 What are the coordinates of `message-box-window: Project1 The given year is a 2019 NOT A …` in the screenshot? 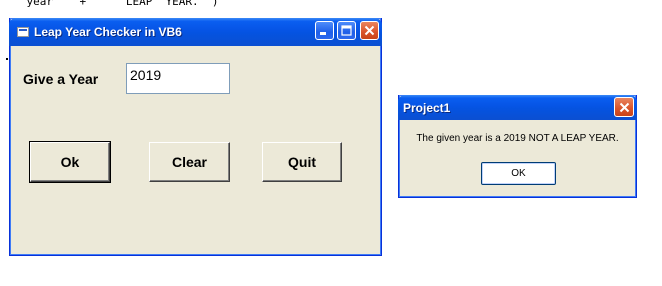 It's located at (517, 146).